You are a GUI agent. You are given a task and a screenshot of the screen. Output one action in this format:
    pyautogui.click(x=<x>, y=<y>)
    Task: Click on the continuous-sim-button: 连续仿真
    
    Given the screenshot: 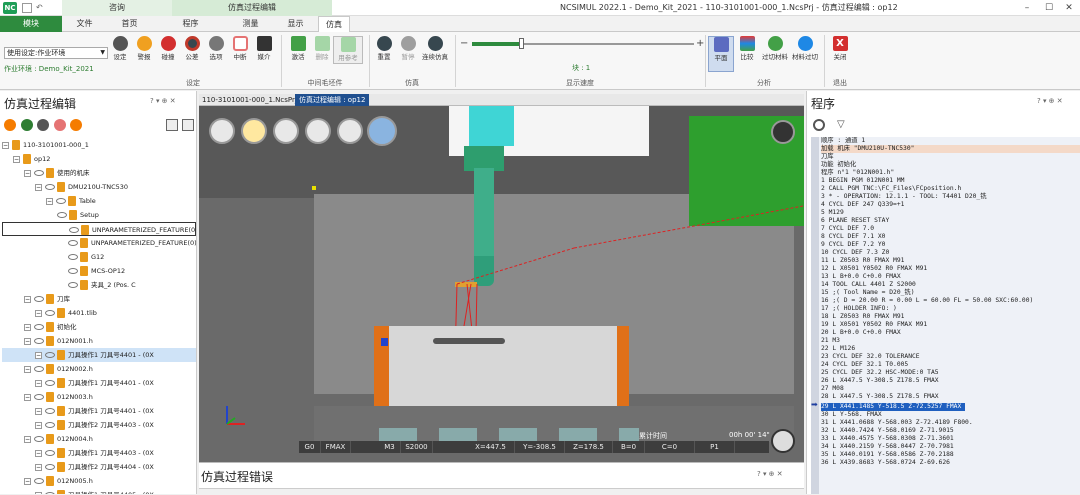 What is the action you would take?
    pyautogui.click(x=435, y=49)
    